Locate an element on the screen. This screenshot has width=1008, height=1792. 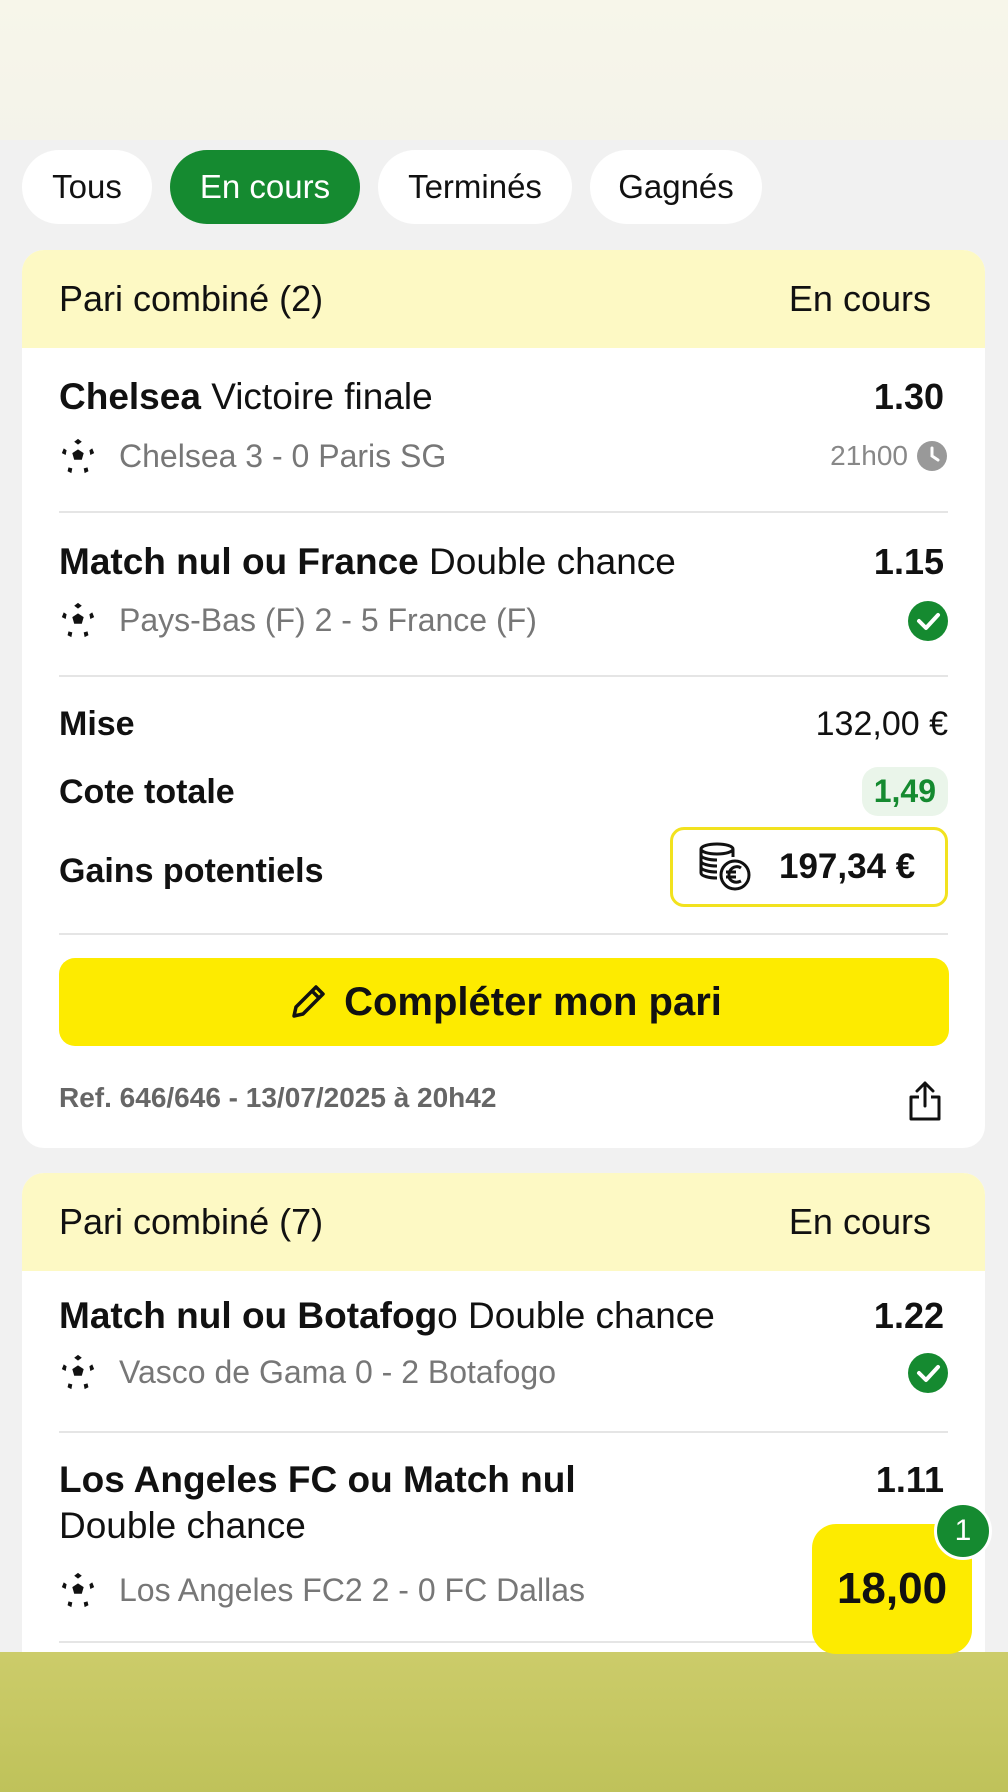
gains-label: Gains potentiels is located at coordinates (191, 871).